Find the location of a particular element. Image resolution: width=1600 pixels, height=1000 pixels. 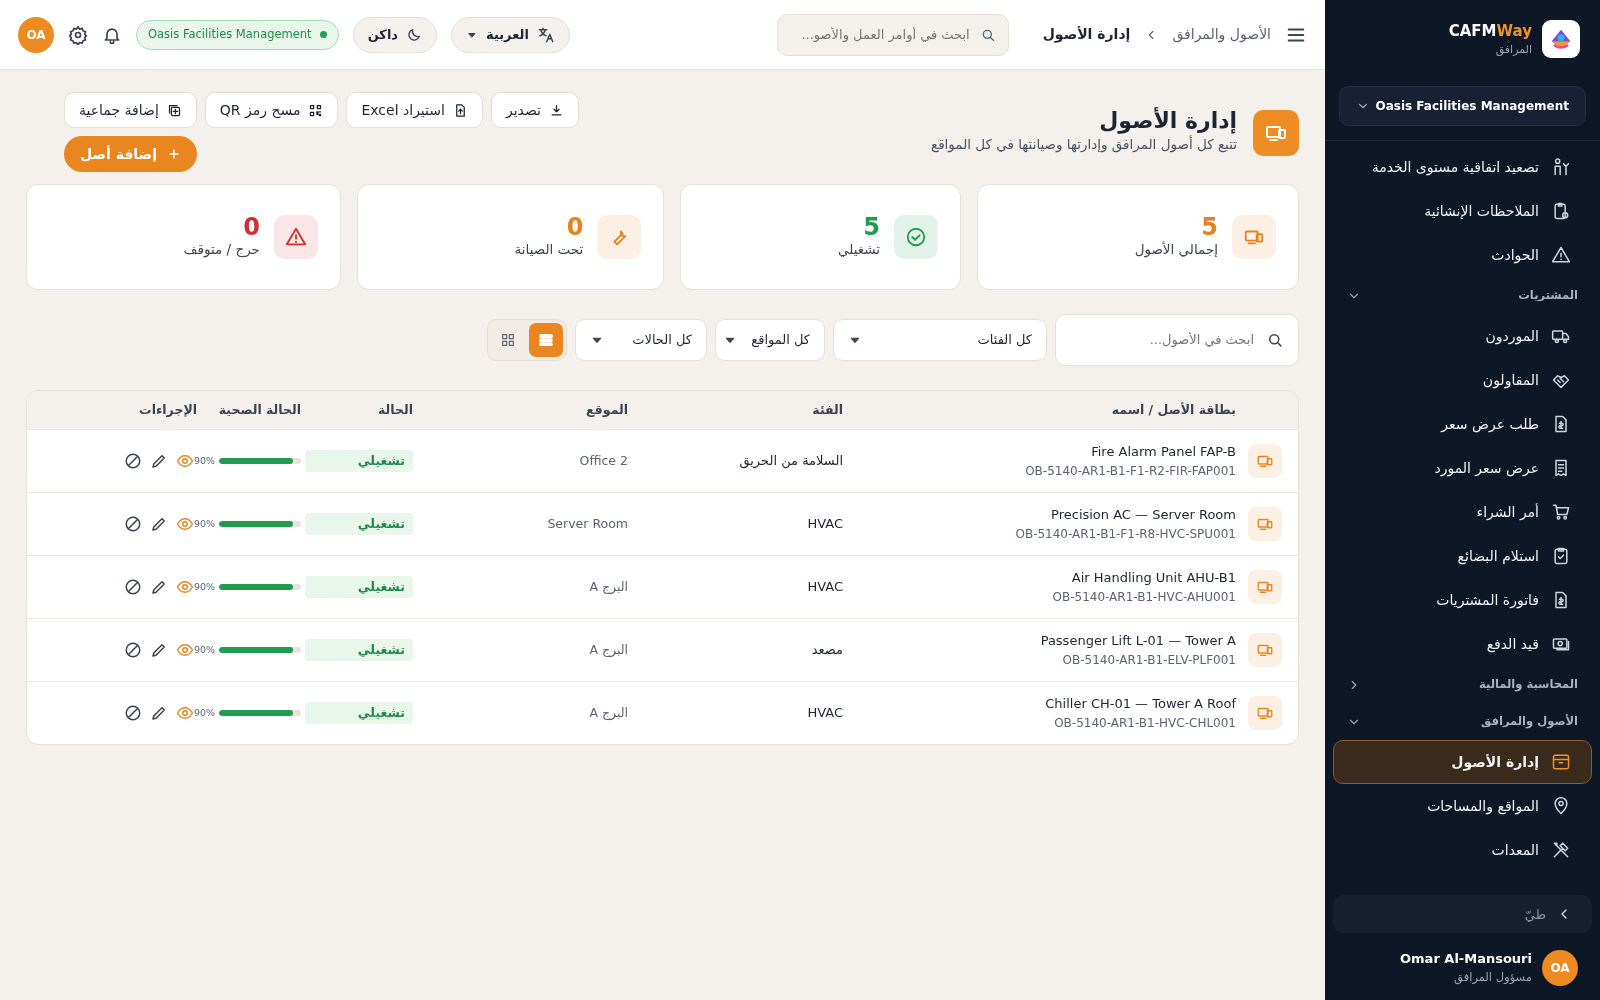

asset-code: OB-5140-AR1-B1-HVC-CHL001 is located at coordinates (1145, 723).